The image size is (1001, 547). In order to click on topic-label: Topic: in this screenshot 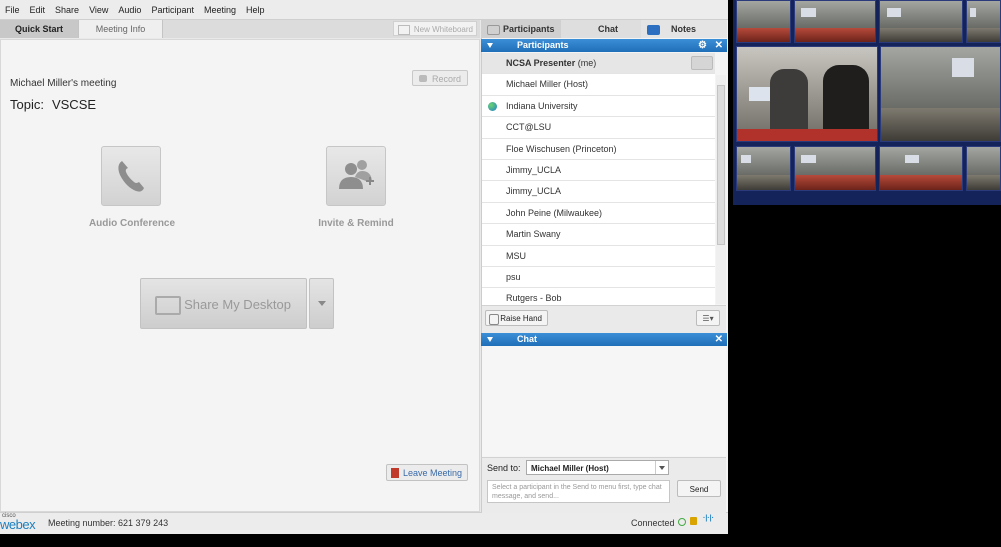, I will do `click(27, 104)`.